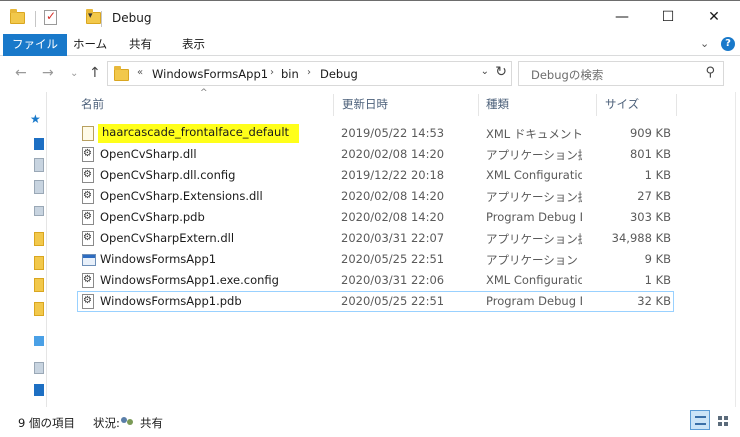 The height and width of the screenshot is (437, 740). What do you see at coordinates (193, 45) in the screenshot?
I see `tab-view: 表示` at bounding box center [193, 45].